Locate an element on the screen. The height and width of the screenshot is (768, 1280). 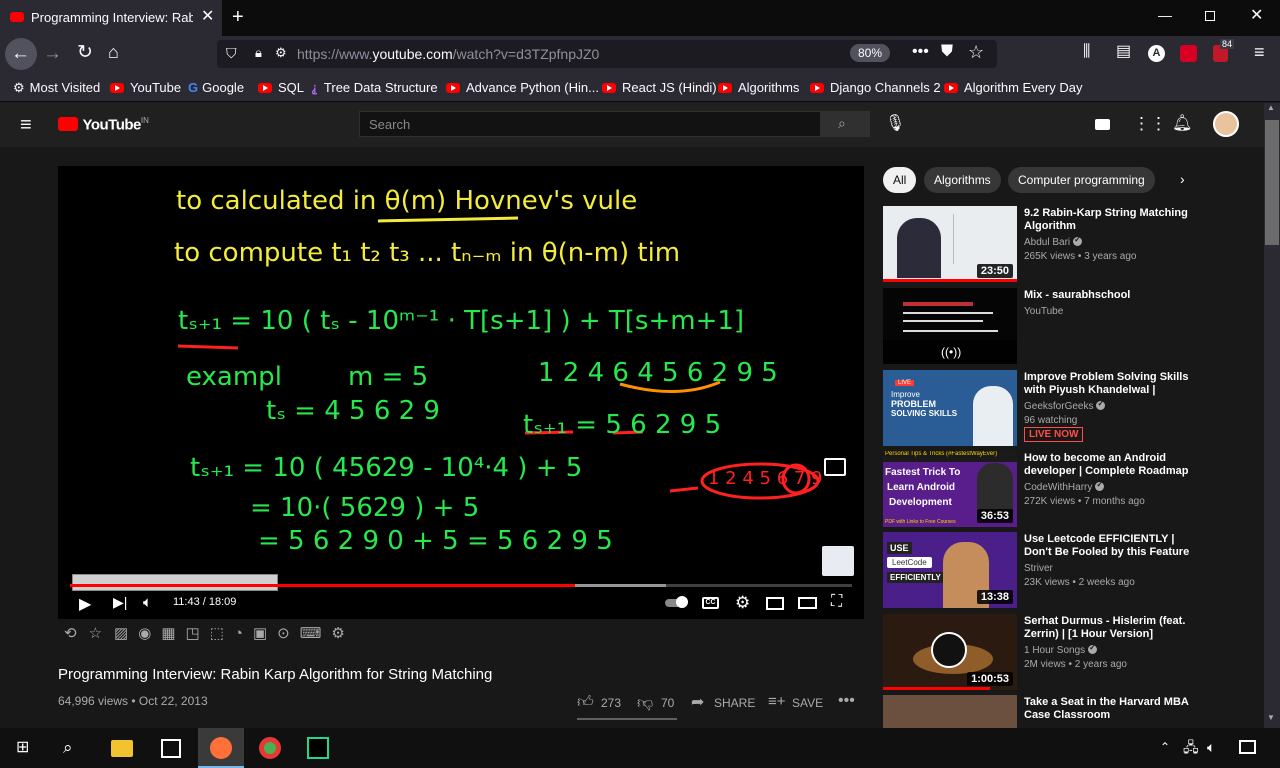
reload-icon: ↻ is located at coordinates (85, 52).